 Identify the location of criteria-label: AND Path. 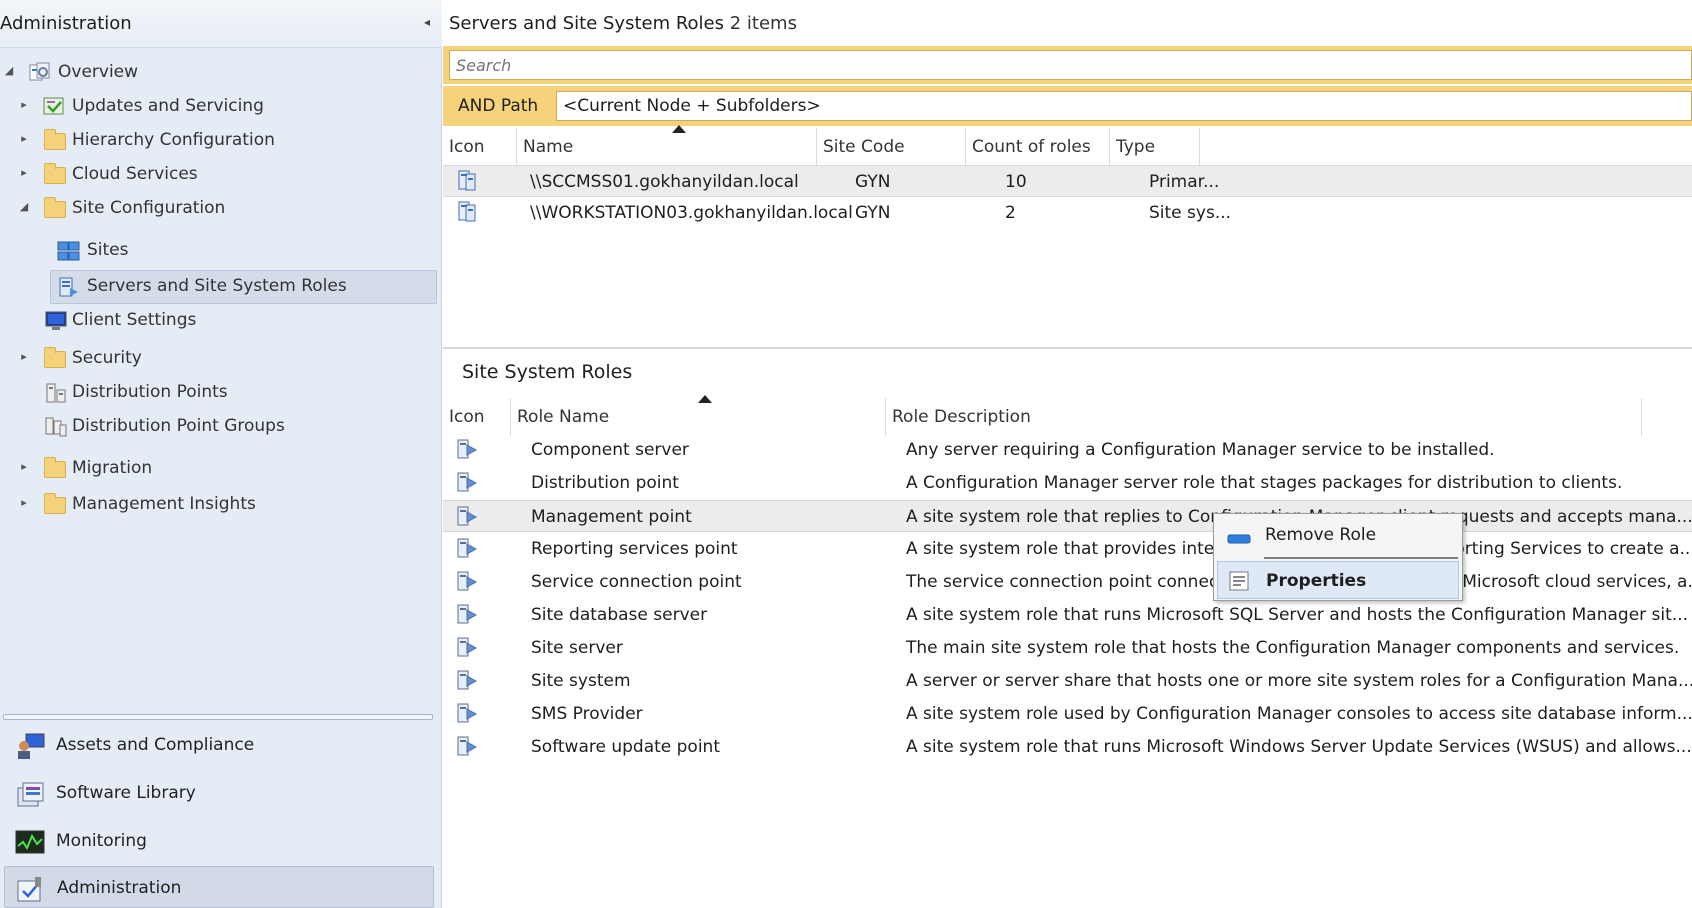
(498, 106).